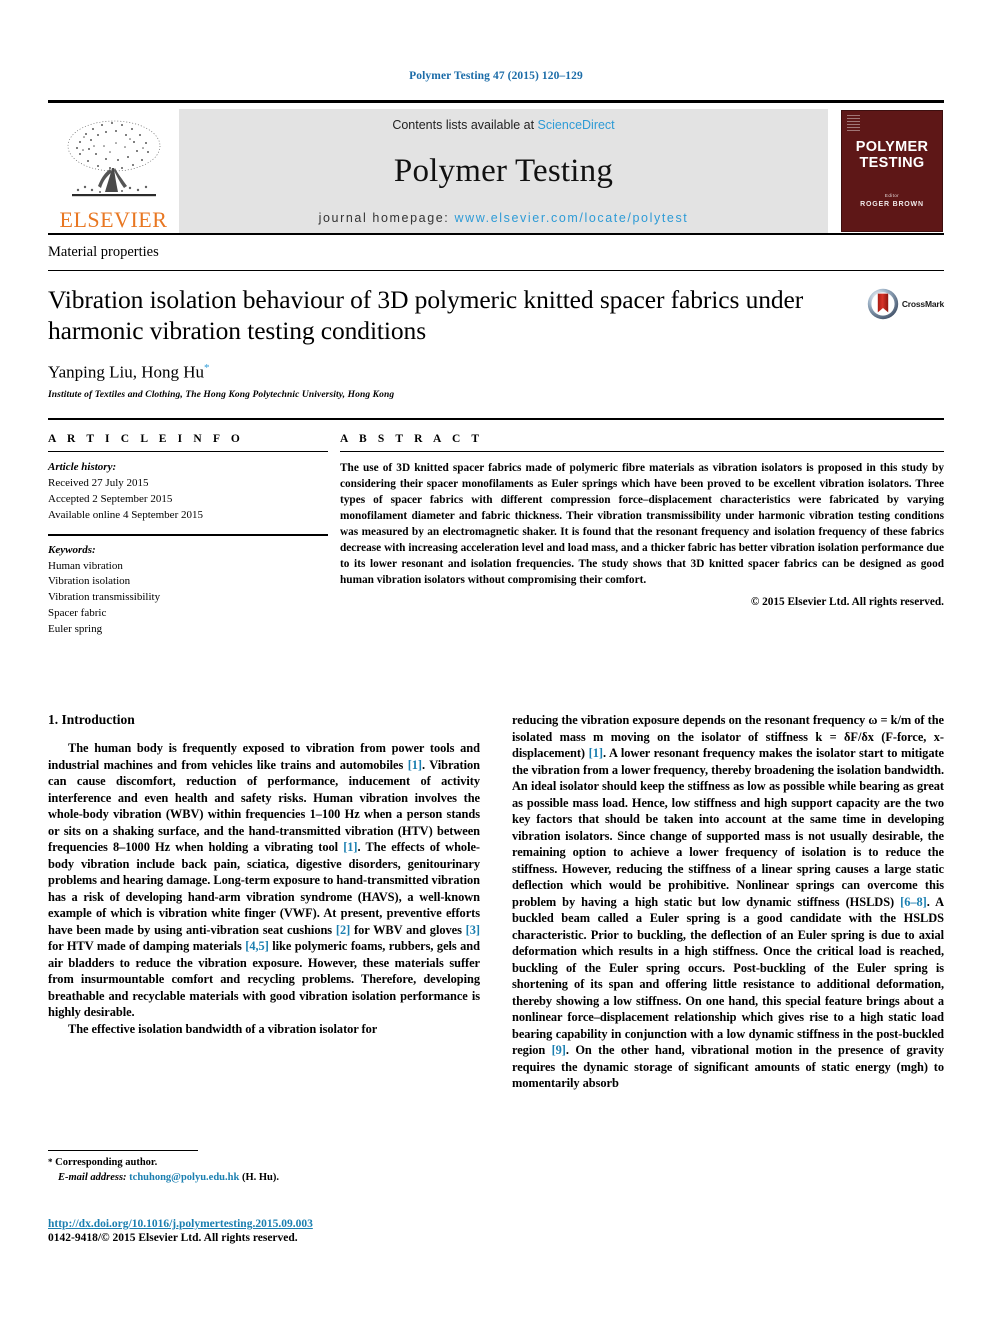 The width and height of the screenshot is (992, 1323). Describe the element at coordinates (188, 451) in the screenshot. I see `article-info-heading-rule` at that location.